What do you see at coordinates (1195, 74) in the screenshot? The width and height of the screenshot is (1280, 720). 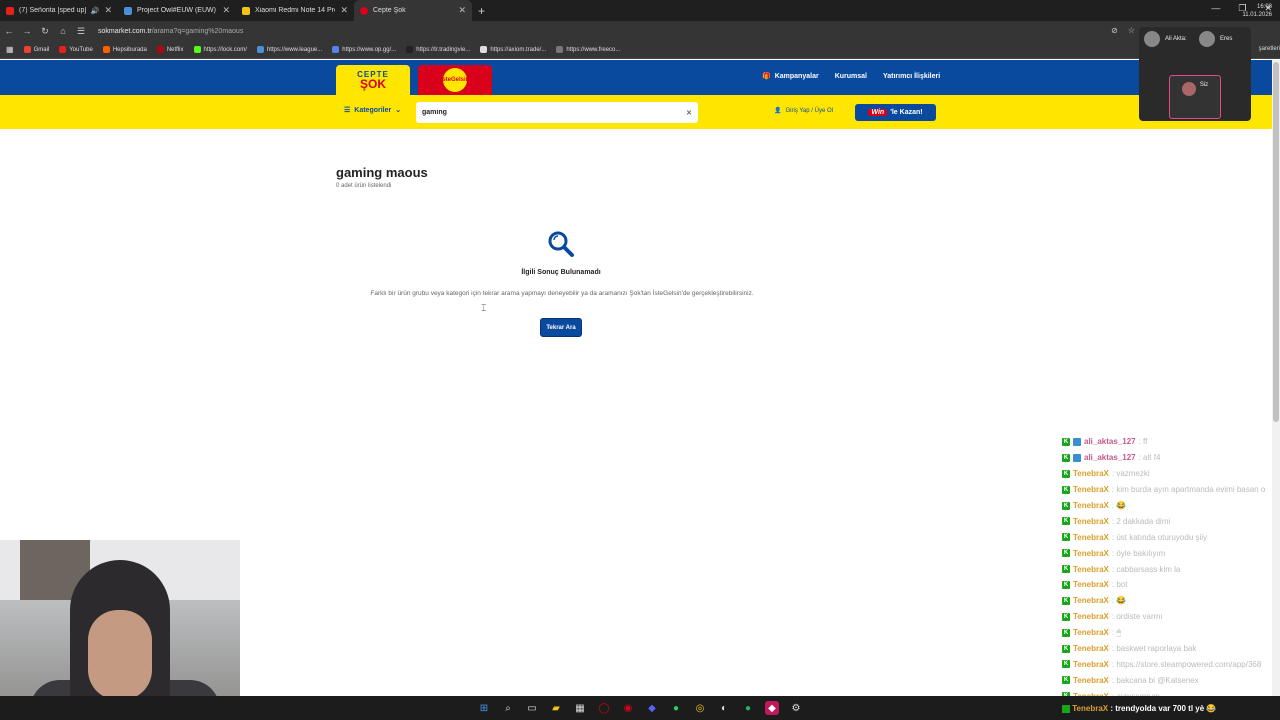 I see `meeting-overlay: Ali Akta: Eres Siz` at bounding box center [1195, 74].